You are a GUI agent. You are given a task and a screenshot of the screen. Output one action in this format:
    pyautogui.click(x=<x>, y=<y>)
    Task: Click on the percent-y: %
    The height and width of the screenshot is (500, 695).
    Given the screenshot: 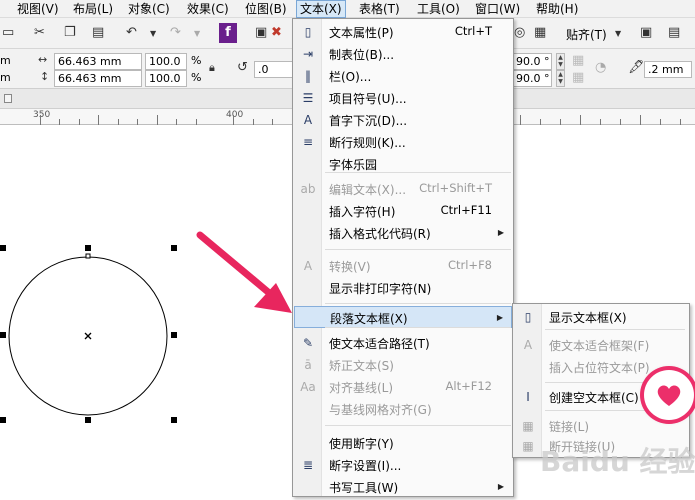 What is the action you would take?
    pyautogui.click(x=196, y=77)
    